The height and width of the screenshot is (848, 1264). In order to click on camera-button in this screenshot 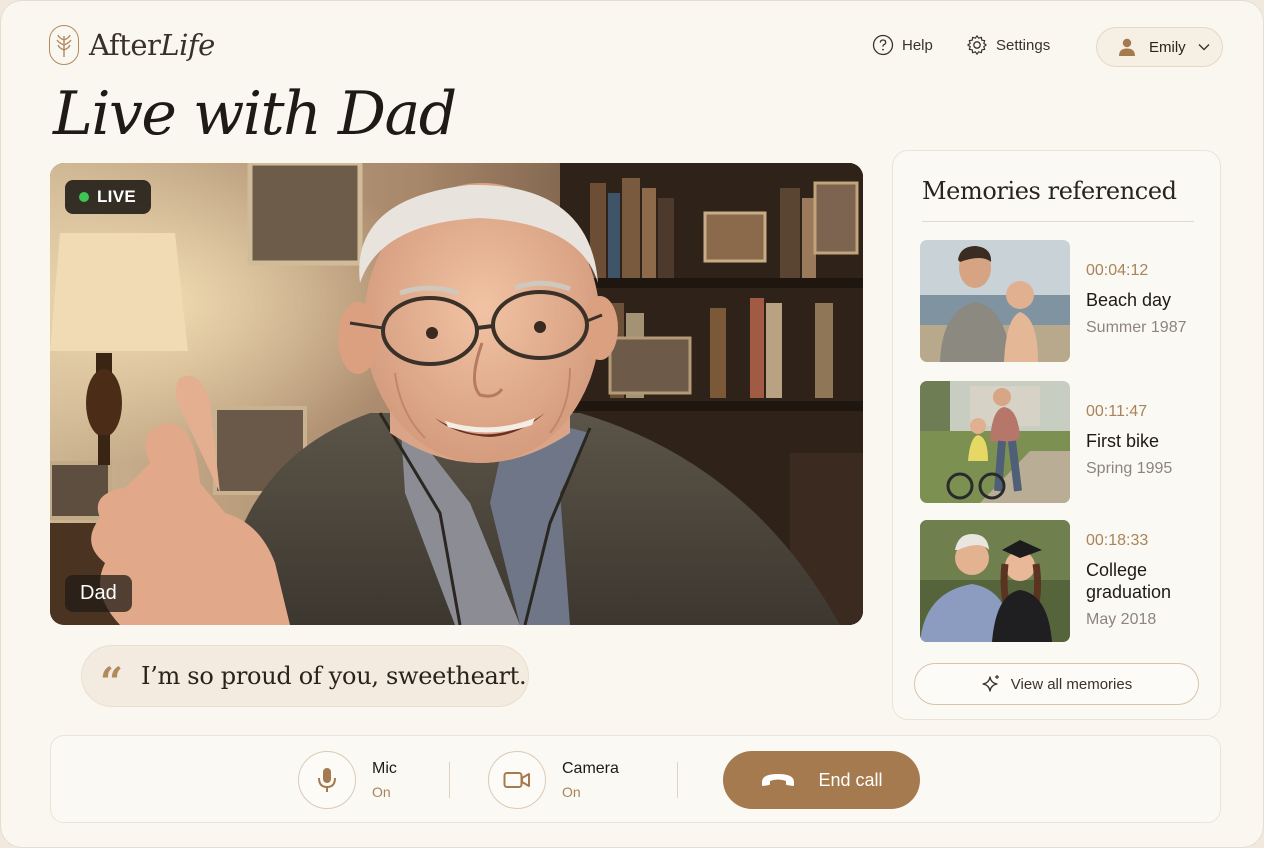, I will do `click(517, 780)`.